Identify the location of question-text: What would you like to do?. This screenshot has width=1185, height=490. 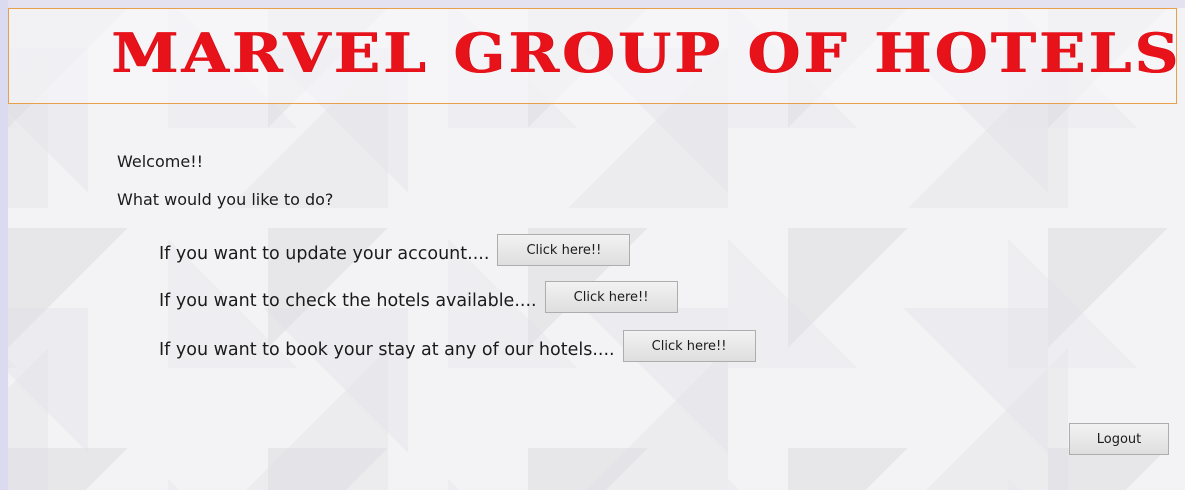
(225, 199).